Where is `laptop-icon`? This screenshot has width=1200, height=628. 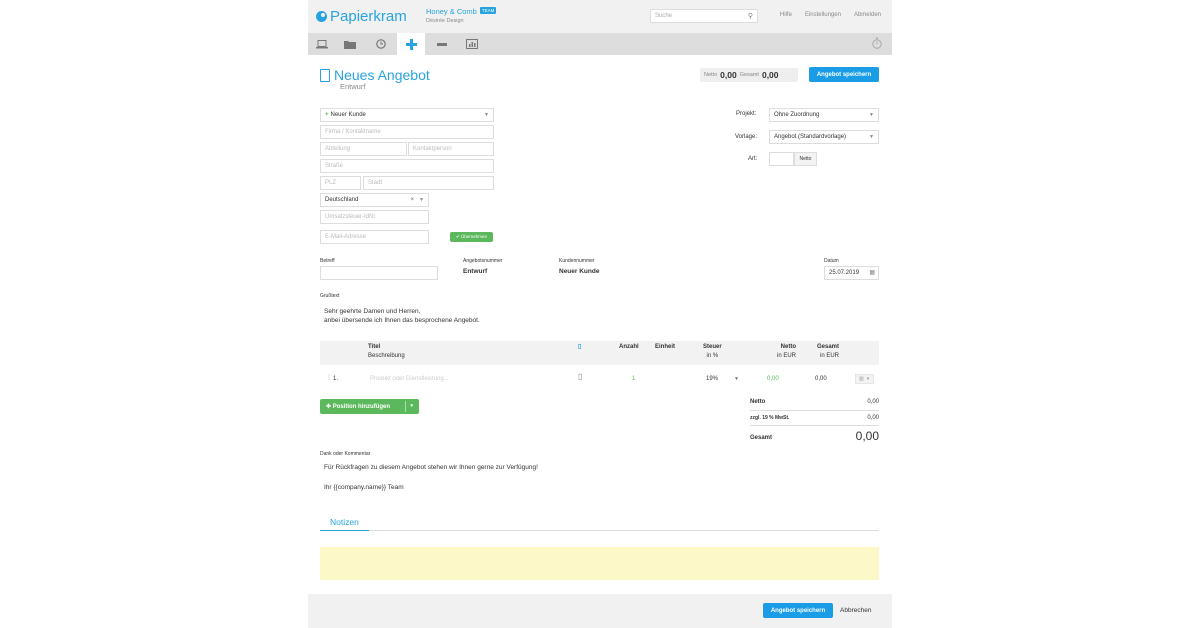
laptop-icon is located at coordinates (322, 44).